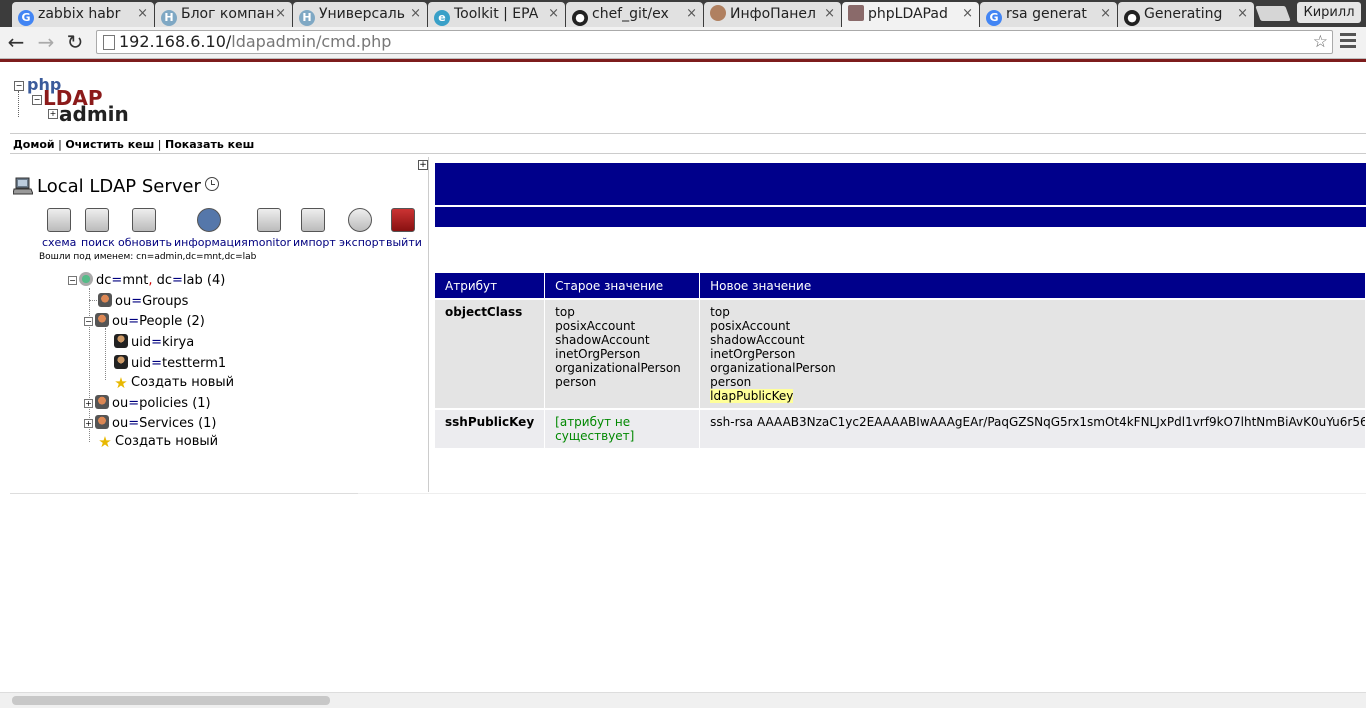 The height and width of the screenshot is (708, 1366). I want to click on tab-title: Блог компан, so click(228, 14).